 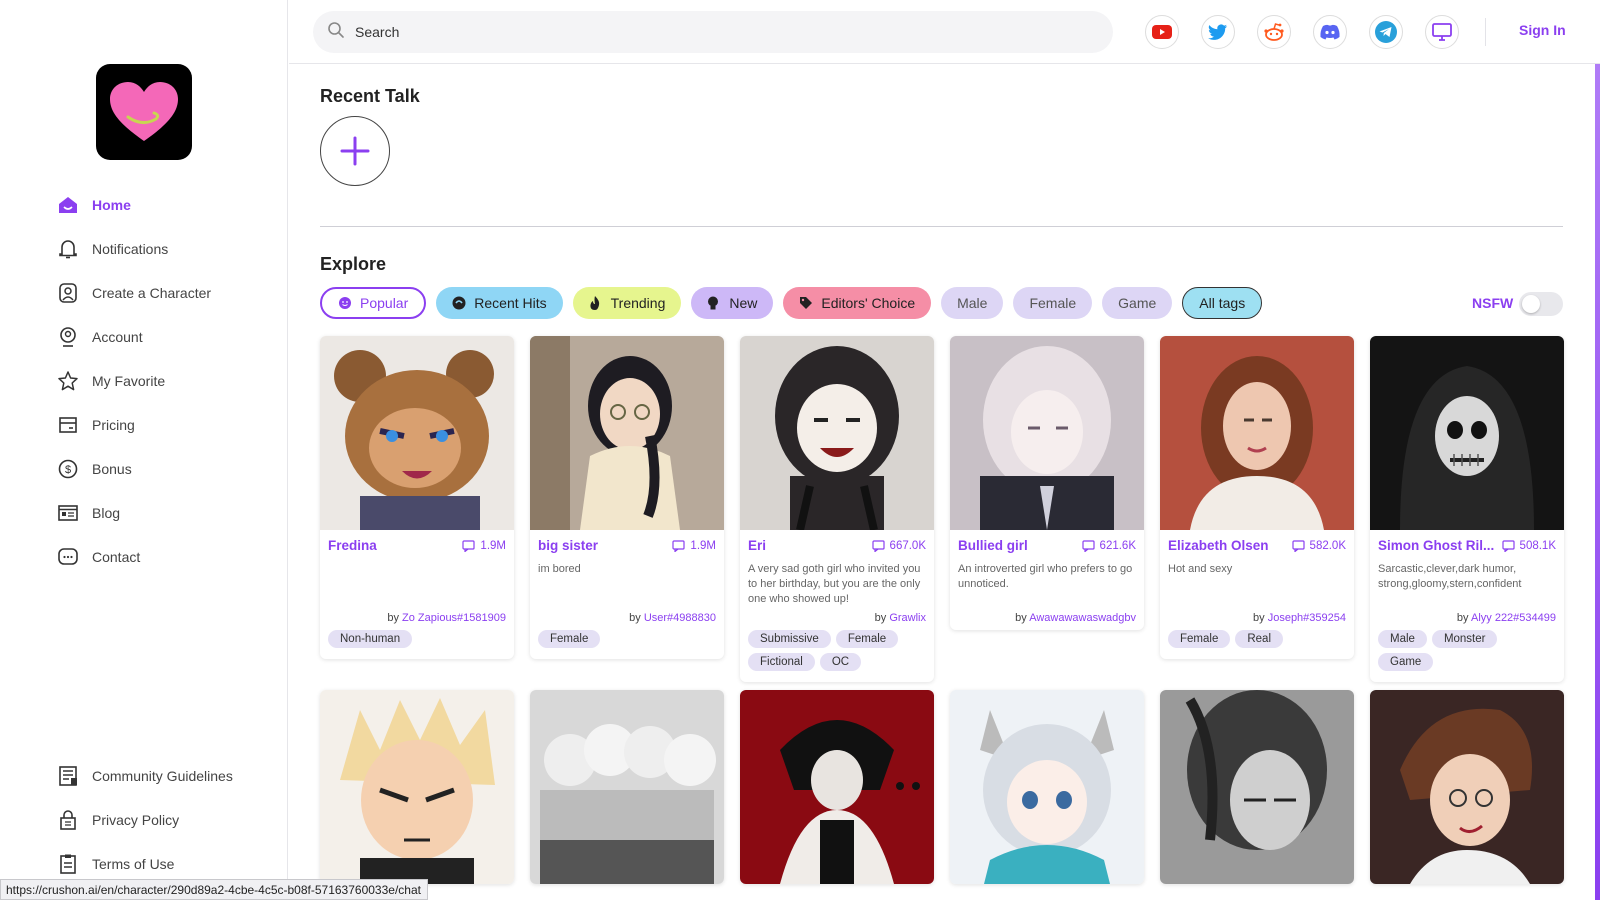 What do you see at coordinates (166, 249) in the screenshot?
I see `sidebar-item-notifications: Notifications` at bounding box center [166, 249].